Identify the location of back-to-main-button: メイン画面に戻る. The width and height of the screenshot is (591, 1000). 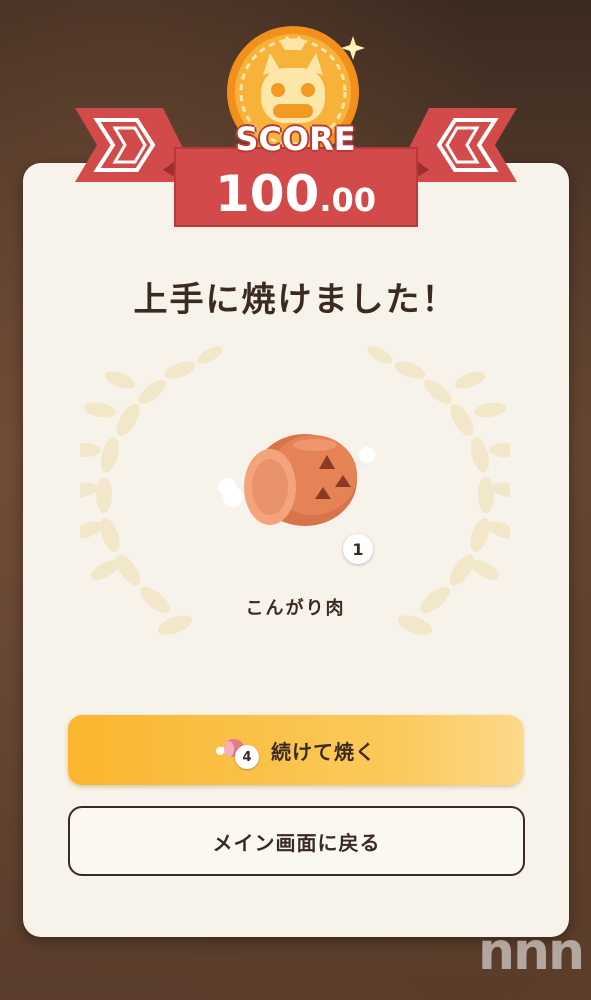
(296, 841).